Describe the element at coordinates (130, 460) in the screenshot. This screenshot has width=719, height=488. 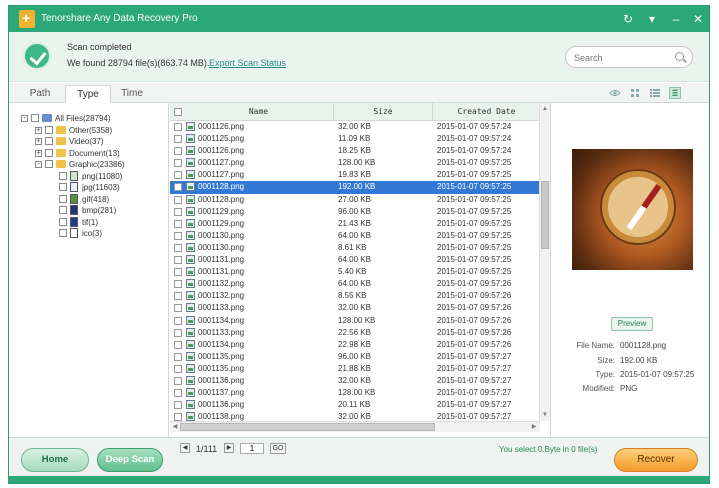
I see `deep-scan-button: Deep Scan` at that location.